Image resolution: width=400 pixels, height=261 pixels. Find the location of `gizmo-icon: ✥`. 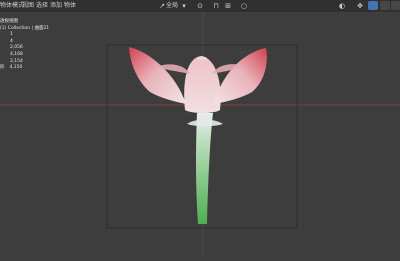

gizmo-icon: ✥ is located at coordinates (360, 6).